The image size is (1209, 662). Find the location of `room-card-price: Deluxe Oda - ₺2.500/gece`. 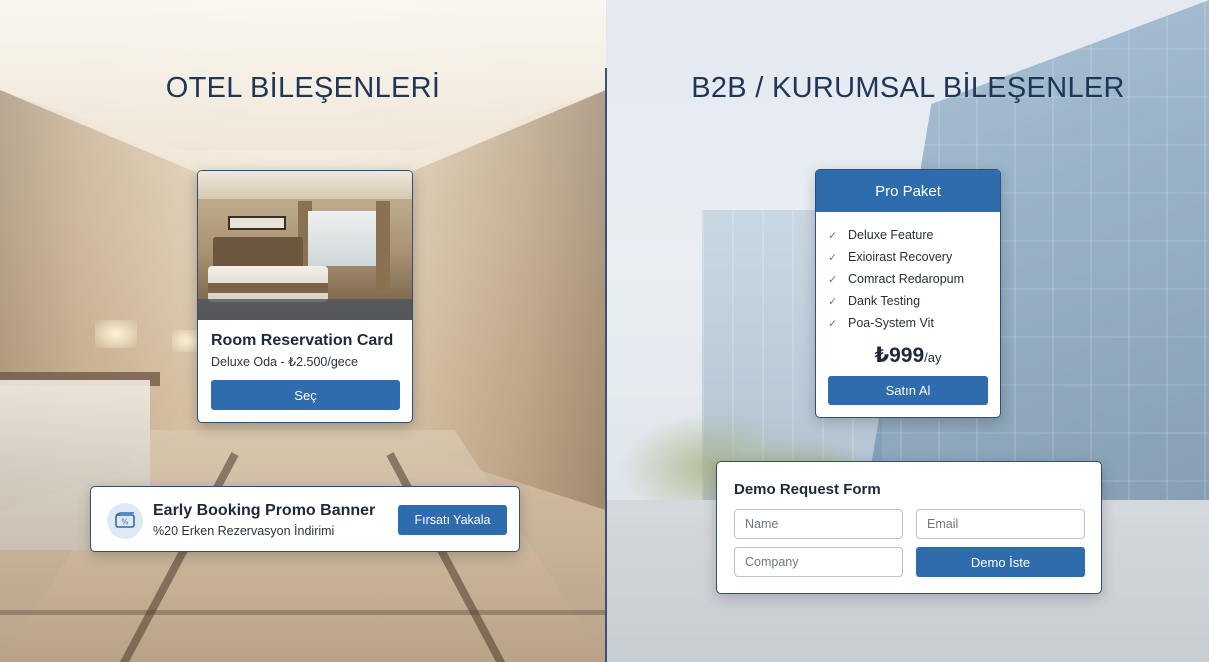

room-card-price: Deluxe Oda - ₺2.500/gece is located at coordinates (284, 362).